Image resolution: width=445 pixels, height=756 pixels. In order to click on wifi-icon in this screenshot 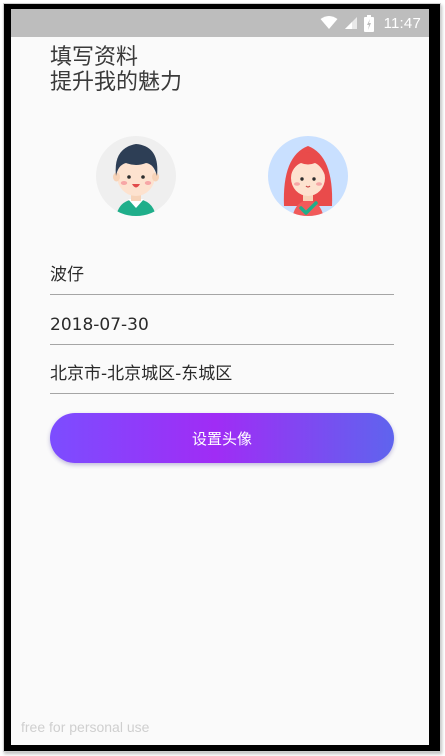, I will do `click(329, 22)`.